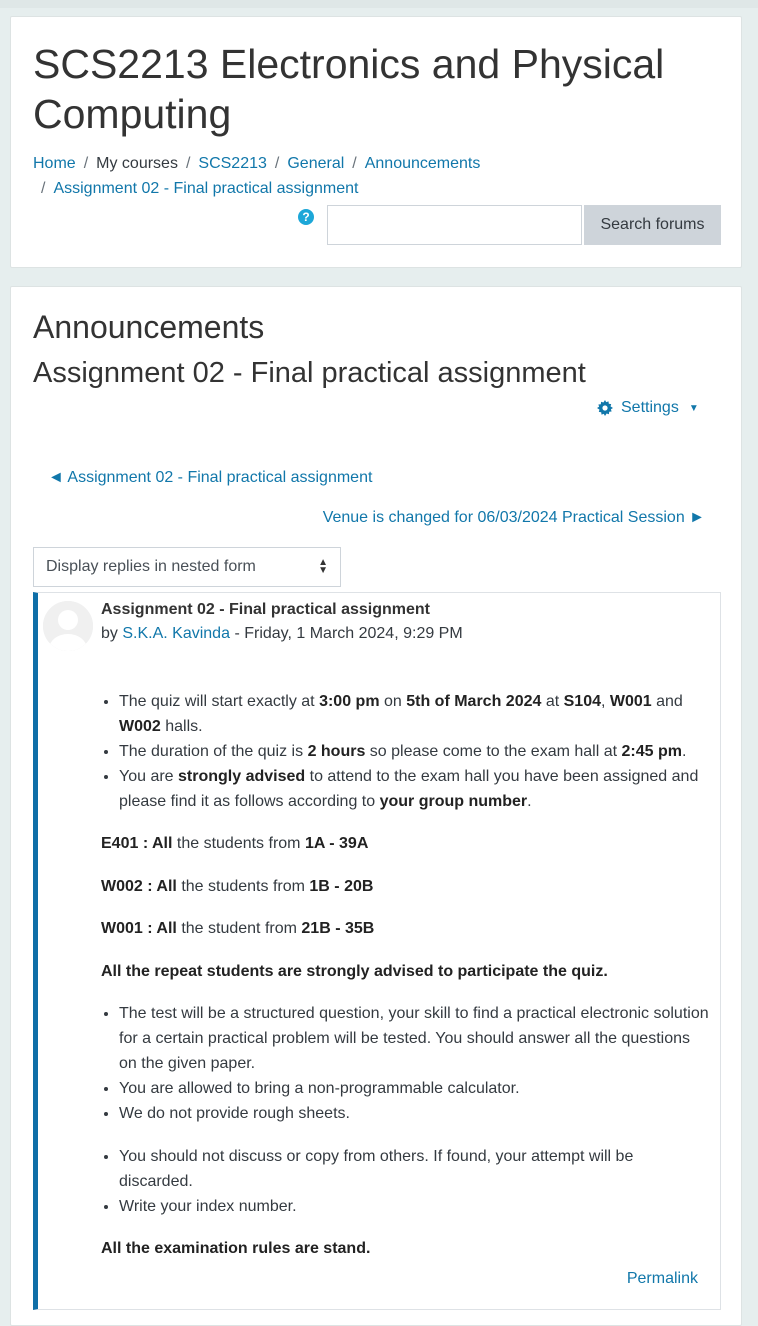 Image resolution: width=758 pixels, height=1326 pixels. Describe the element at coordinates (232, 163) in the screenshot. I see `breadcrumb-course: SCS2213` at that location.